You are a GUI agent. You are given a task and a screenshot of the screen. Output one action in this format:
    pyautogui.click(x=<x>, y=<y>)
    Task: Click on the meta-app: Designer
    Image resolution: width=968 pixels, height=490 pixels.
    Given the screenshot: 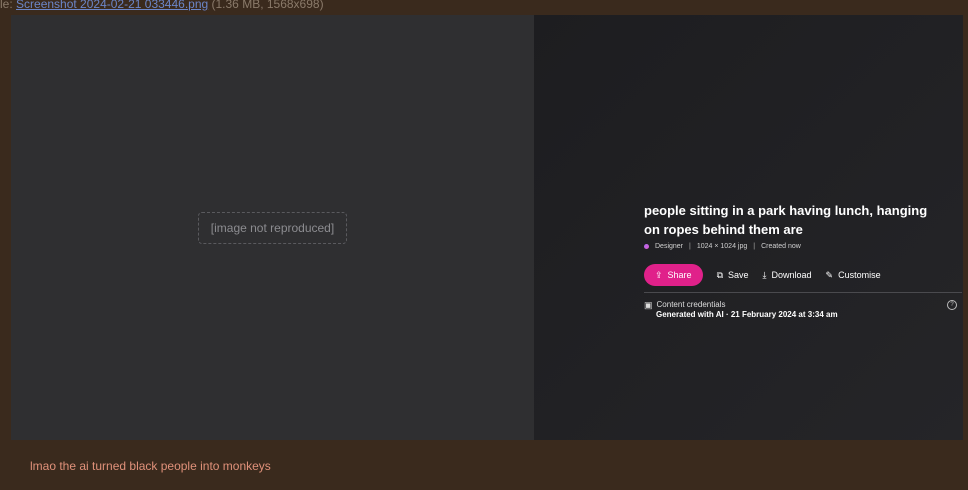 What is the action you would take?
    pyautogui.click(x=669, y=246)
    